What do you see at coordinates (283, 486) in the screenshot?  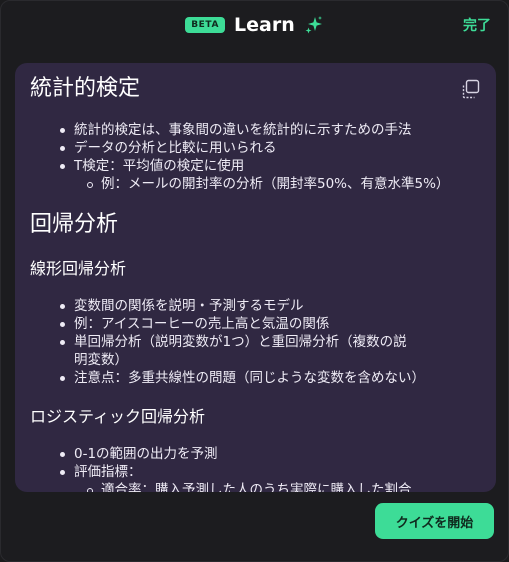 I see `list-item: 適合率：購入予測した人のうち実際に購入した割合` at bounding box center [283, 486].